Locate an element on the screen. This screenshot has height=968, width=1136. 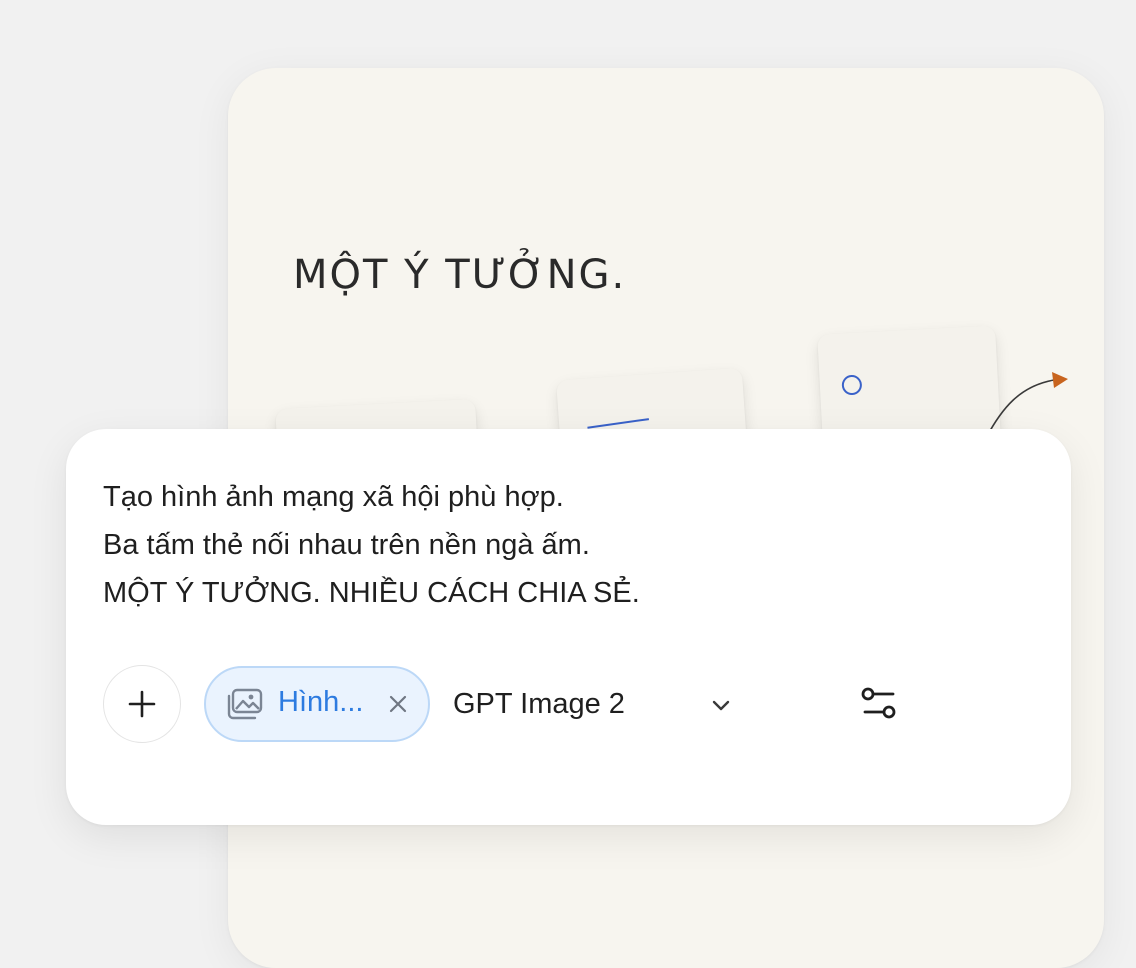
sliders-icon is located at coordinates (879, 704).